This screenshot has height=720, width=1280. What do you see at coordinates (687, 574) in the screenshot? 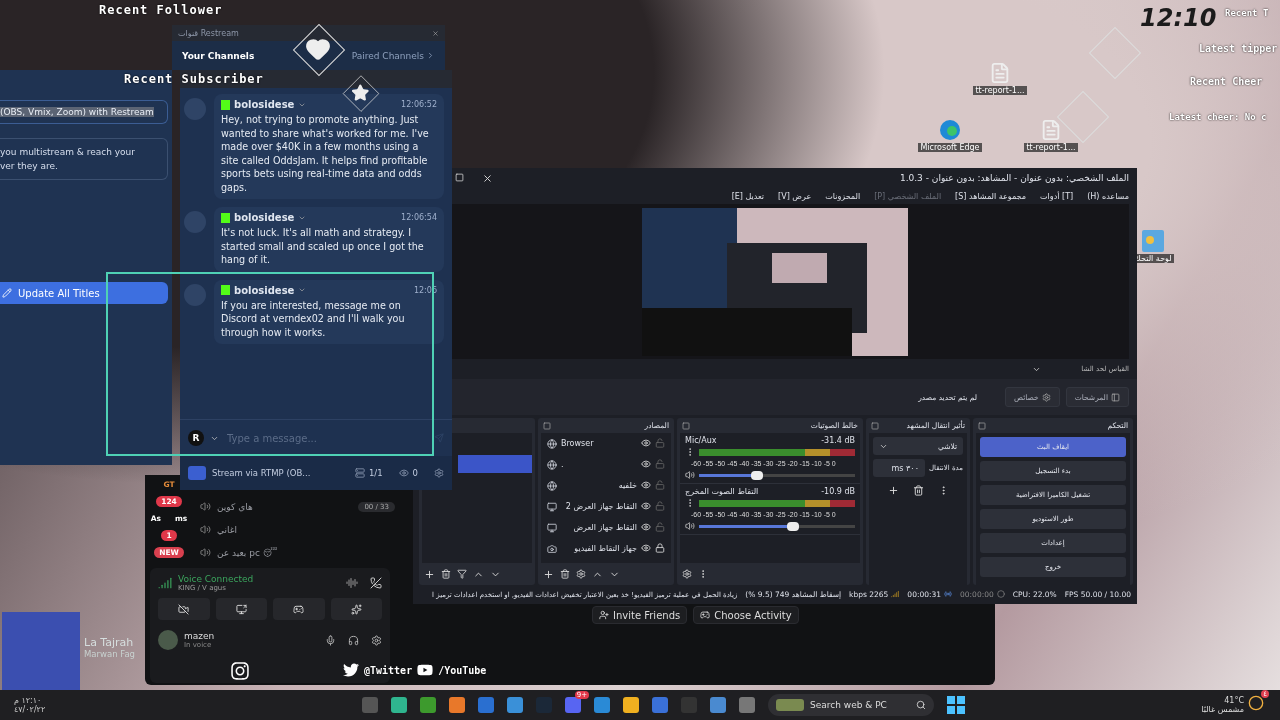
I see `advanced-audio-icon` at bounding box center [687, 574].